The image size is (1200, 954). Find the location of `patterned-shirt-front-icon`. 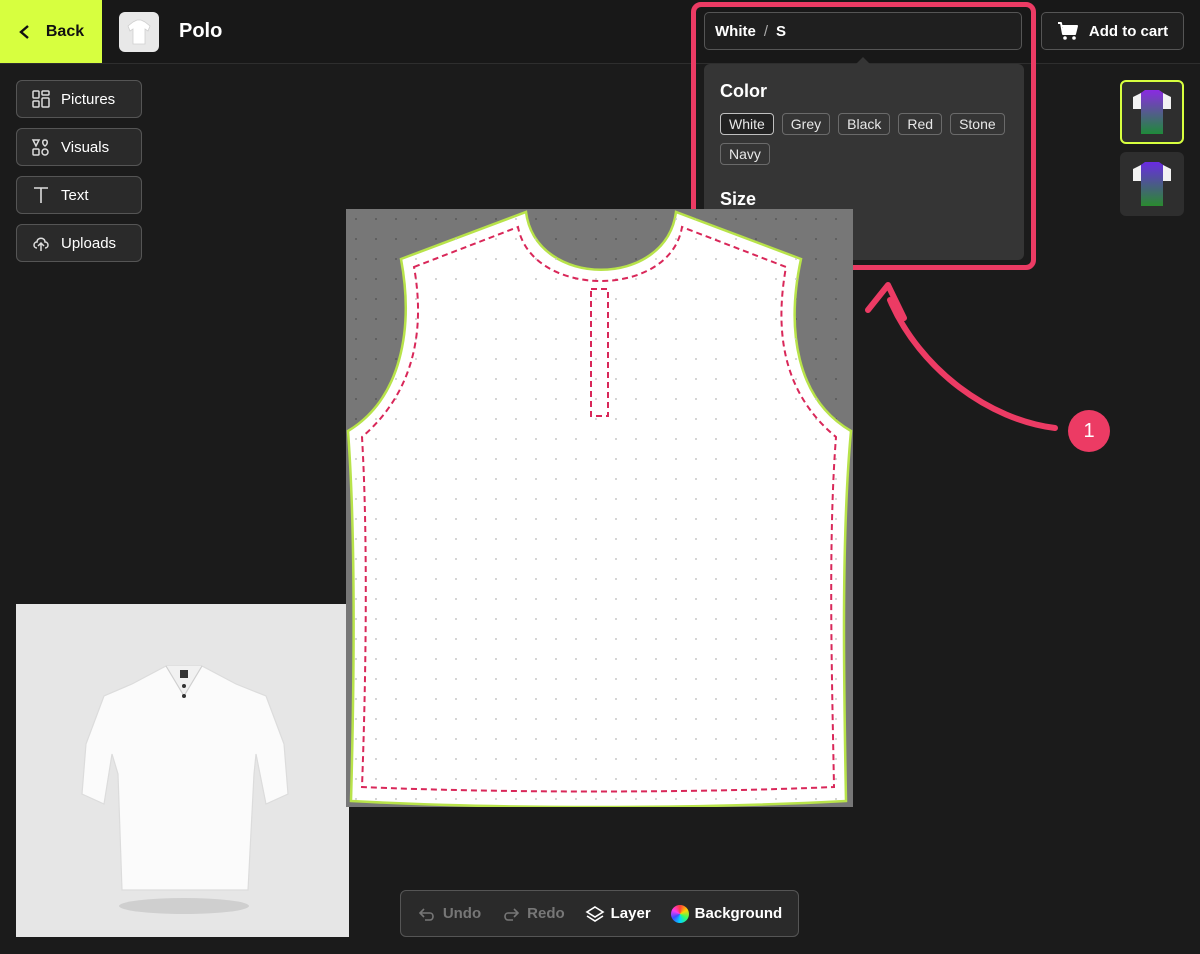

patterned-shirt-front-icon is located at coordinates (1152, 112).